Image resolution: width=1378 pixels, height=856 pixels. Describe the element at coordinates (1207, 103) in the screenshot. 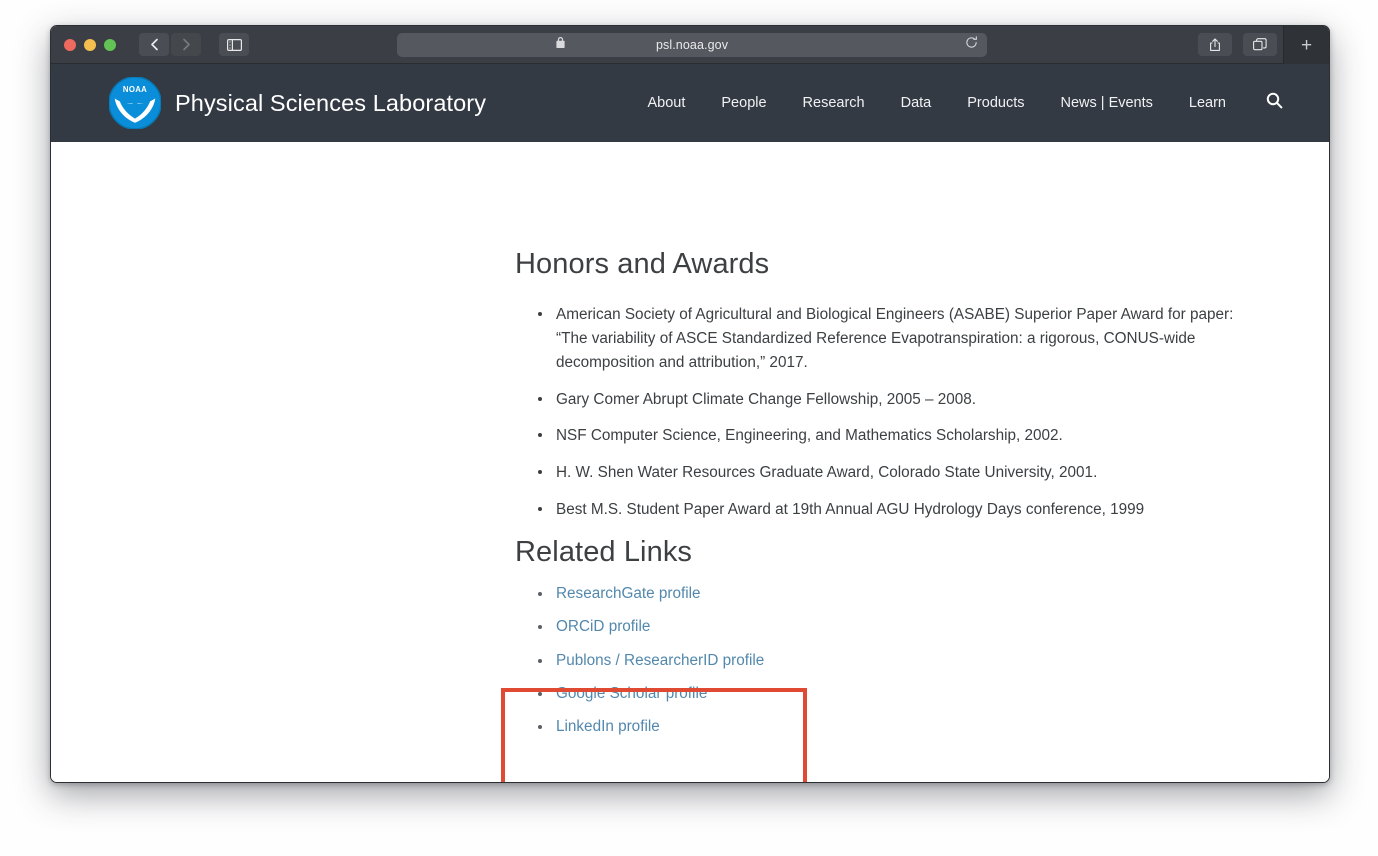

I see `nav-item-learn: Learn` at that location.